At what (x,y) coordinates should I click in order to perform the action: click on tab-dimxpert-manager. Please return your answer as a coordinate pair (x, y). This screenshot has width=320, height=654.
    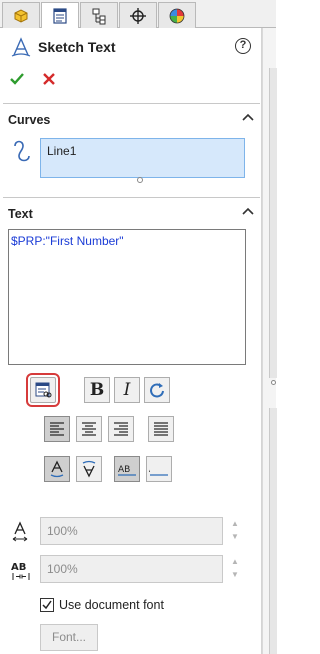
    Looking at the image, I should click on (138, 15).